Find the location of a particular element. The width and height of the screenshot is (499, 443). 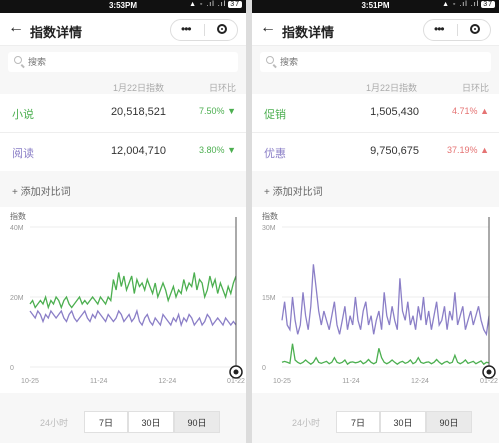

keyword-row: 优惠 9,750,675 37.19% ▲ is located at coordinates (375, 152).